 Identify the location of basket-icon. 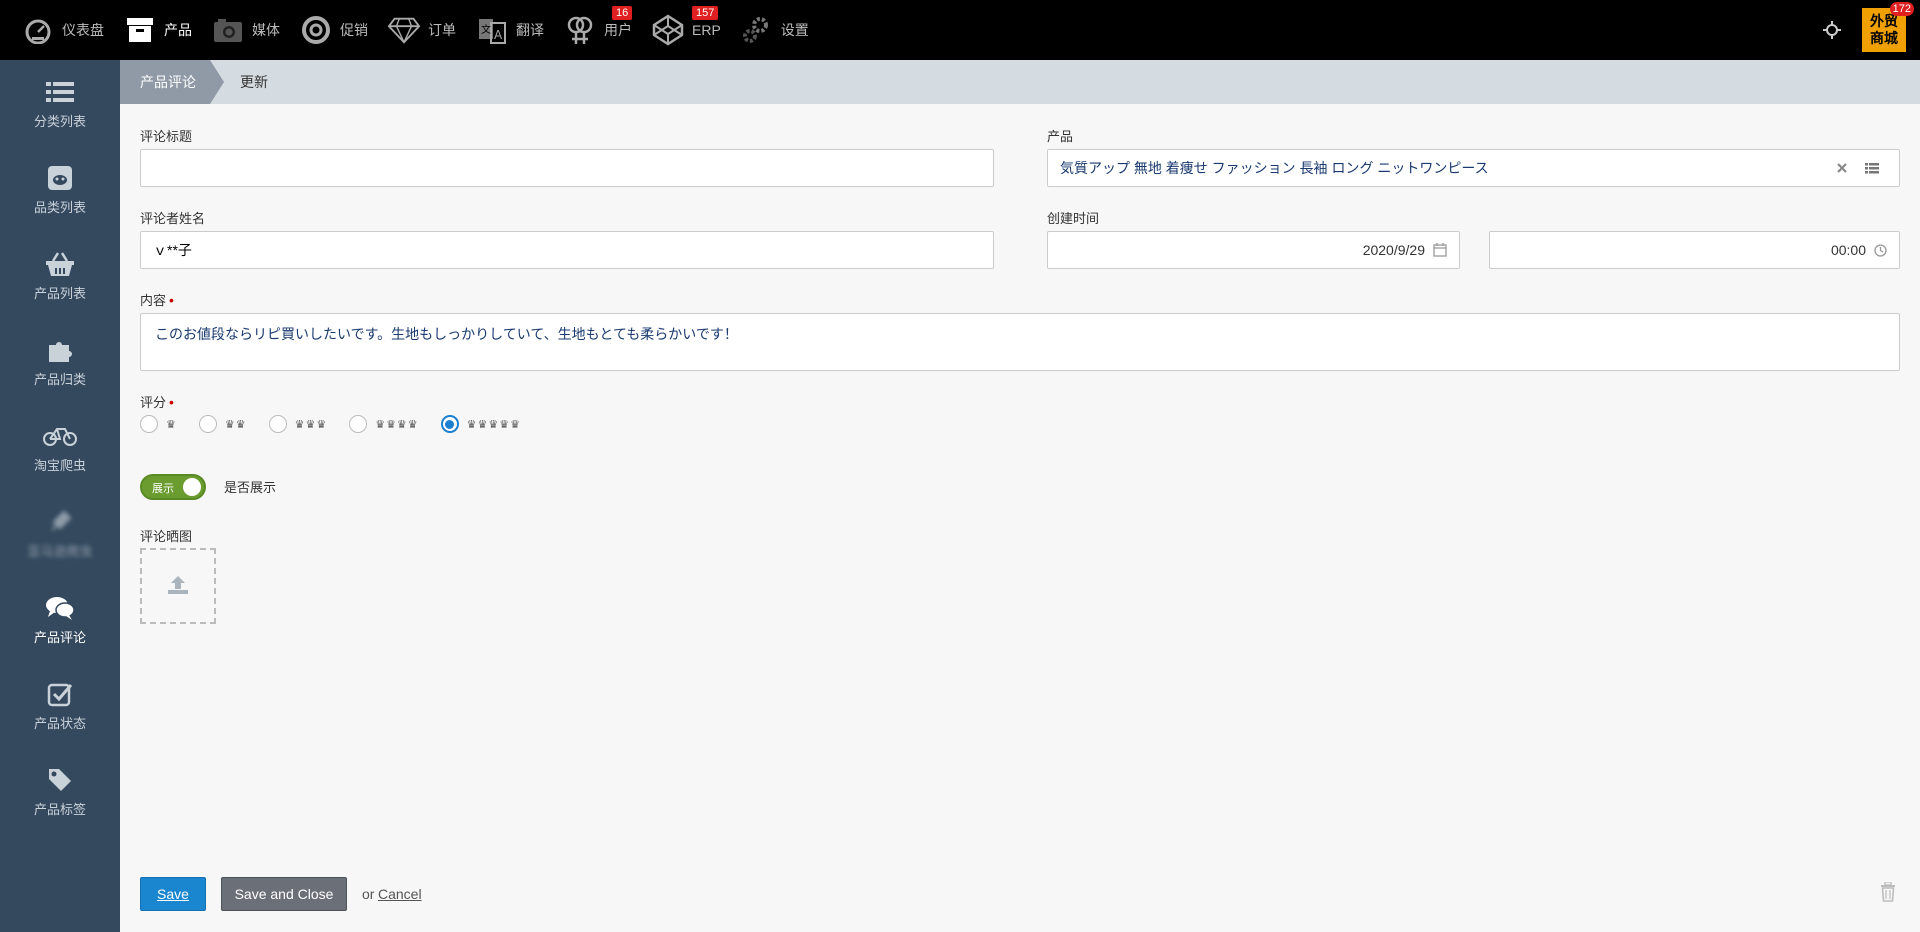
(60, 264).